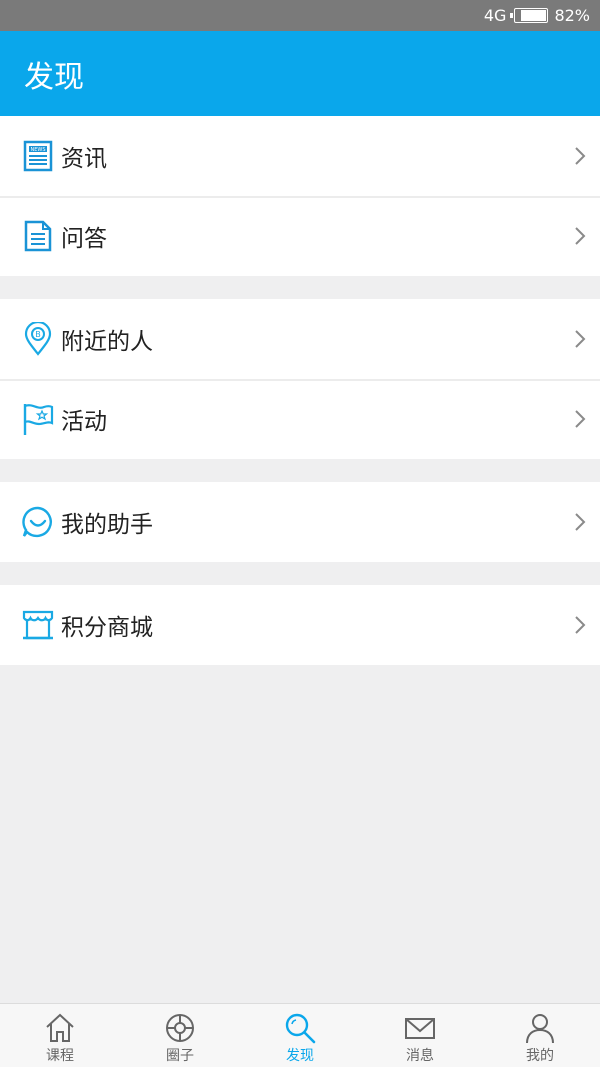  Describe the element at coordinates (38, 236) in the screenshot. I see `document-icon` at that location.